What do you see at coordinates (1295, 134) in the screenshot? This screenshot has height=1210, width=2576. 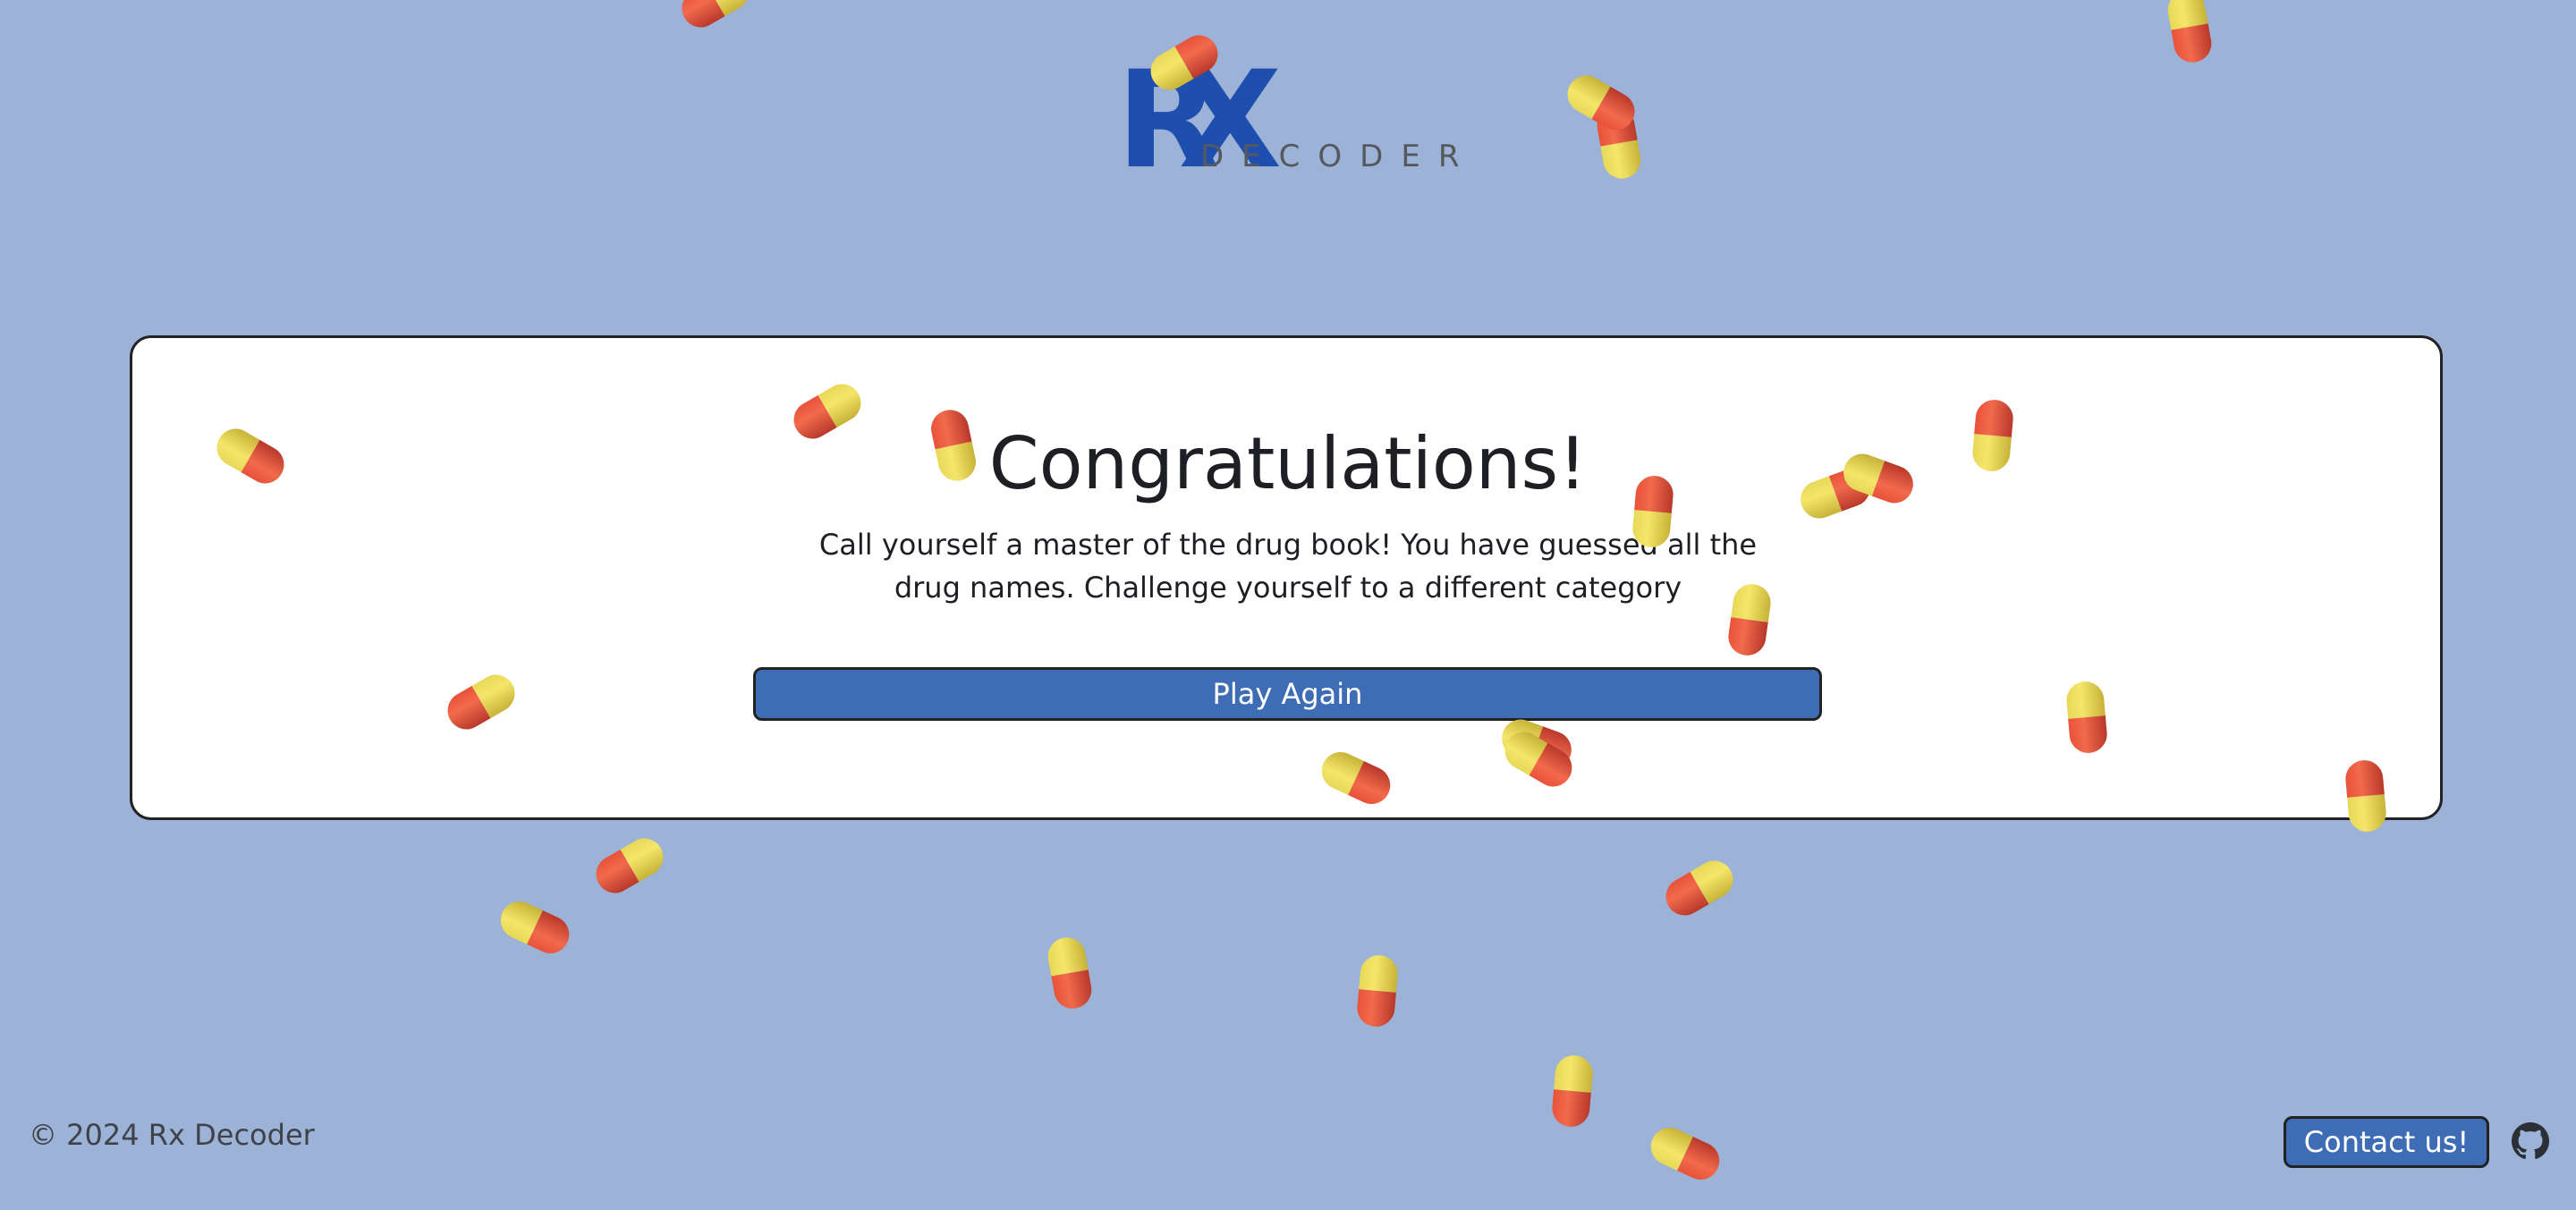 I see `site-logo: RX DECODER` at bounding box center [1295, 134].